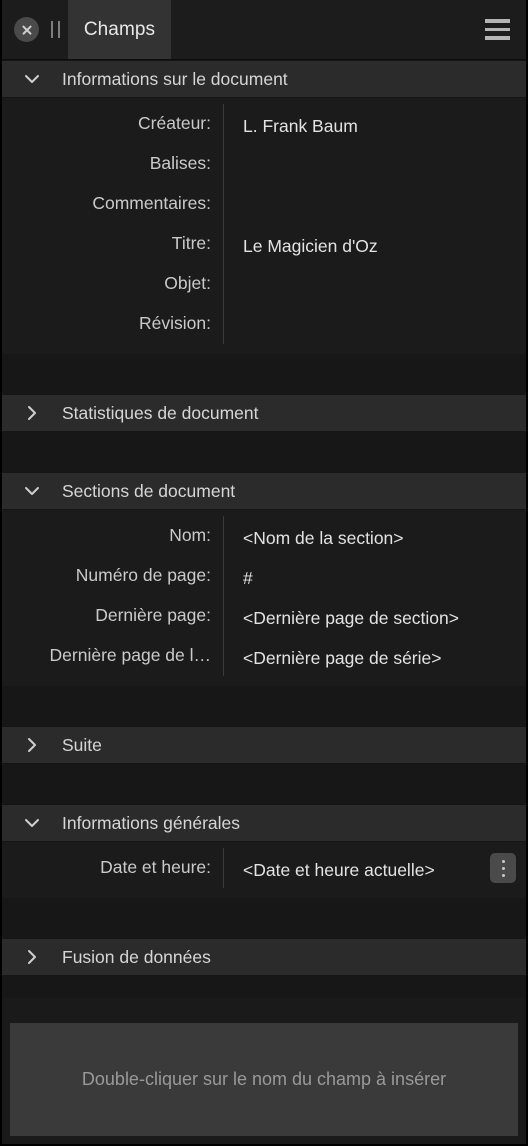 The width and height of the screenshot is (528, 1146). Describe the element at coordinates (374, 865) in the screenshot. I see `field-value: <Date et heure actuelle>` at that location.